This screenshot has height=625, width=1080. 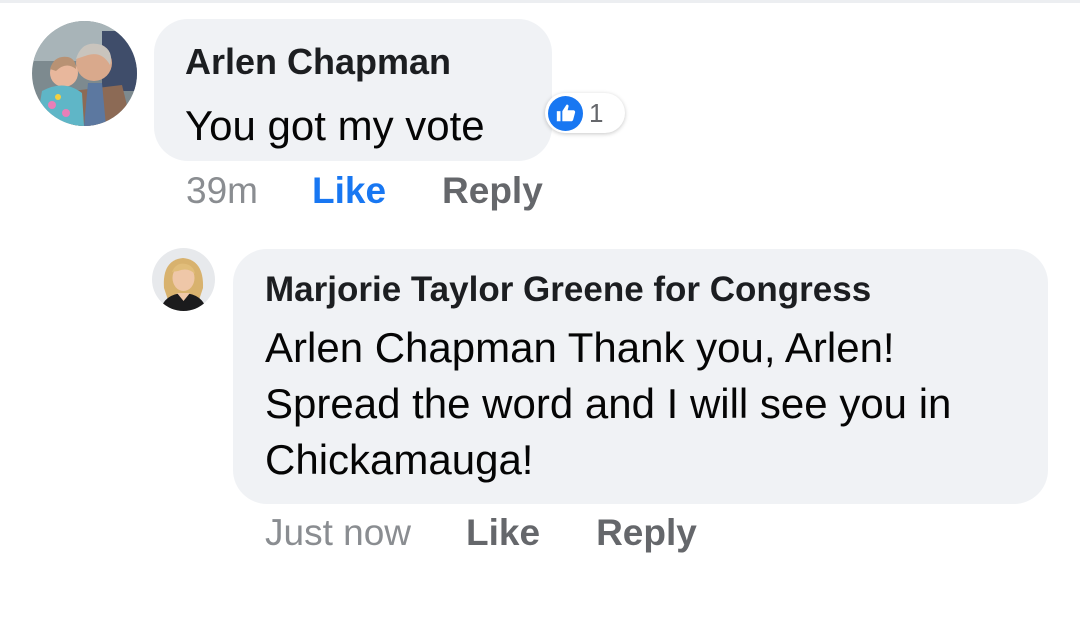 What do you see at coordinates (353, 90) in the screenshot?
I see `comment-bubble: Arlen Chapman You got my vote` at bounding box center [353, 90].